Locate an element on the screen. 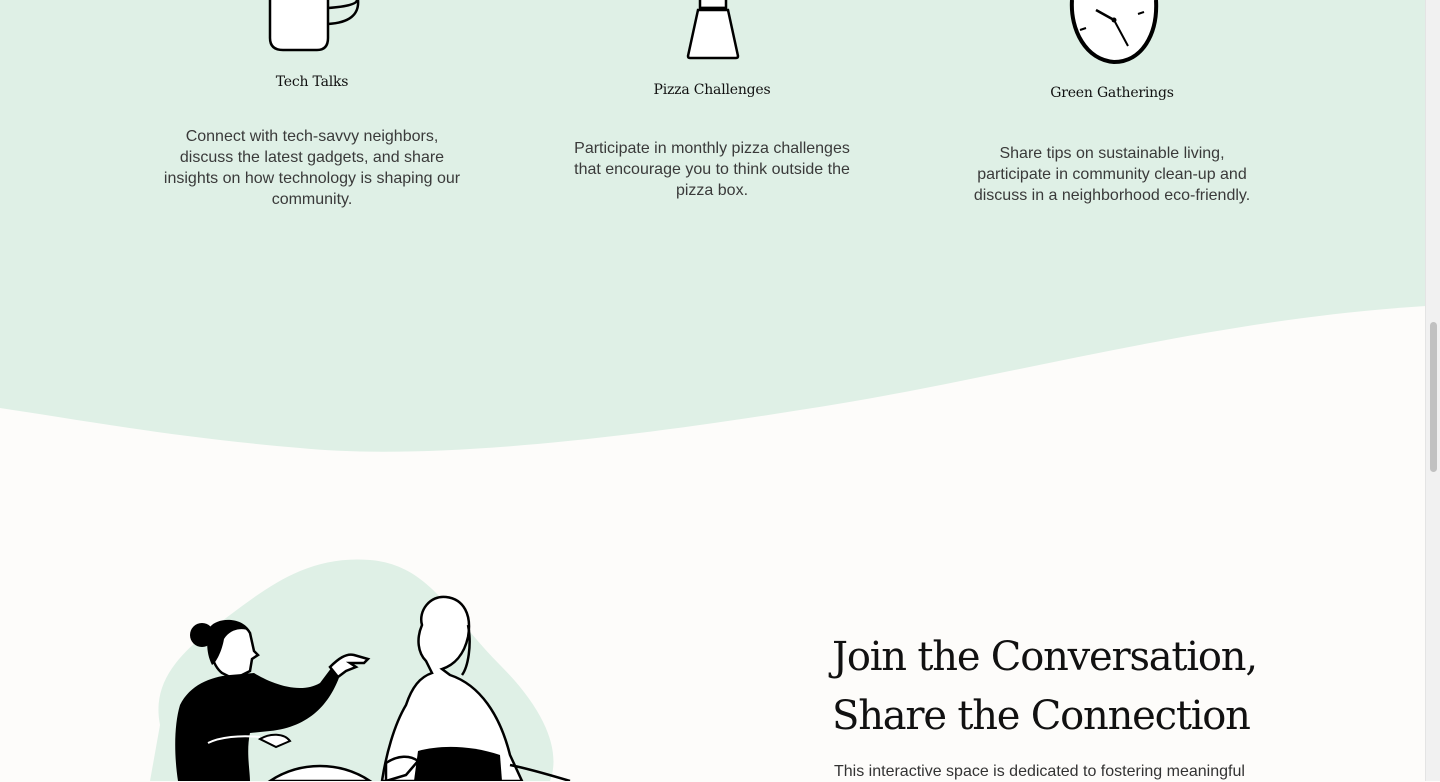  heading-line-2: Share the Connection is located at coordinates (1041, 716).